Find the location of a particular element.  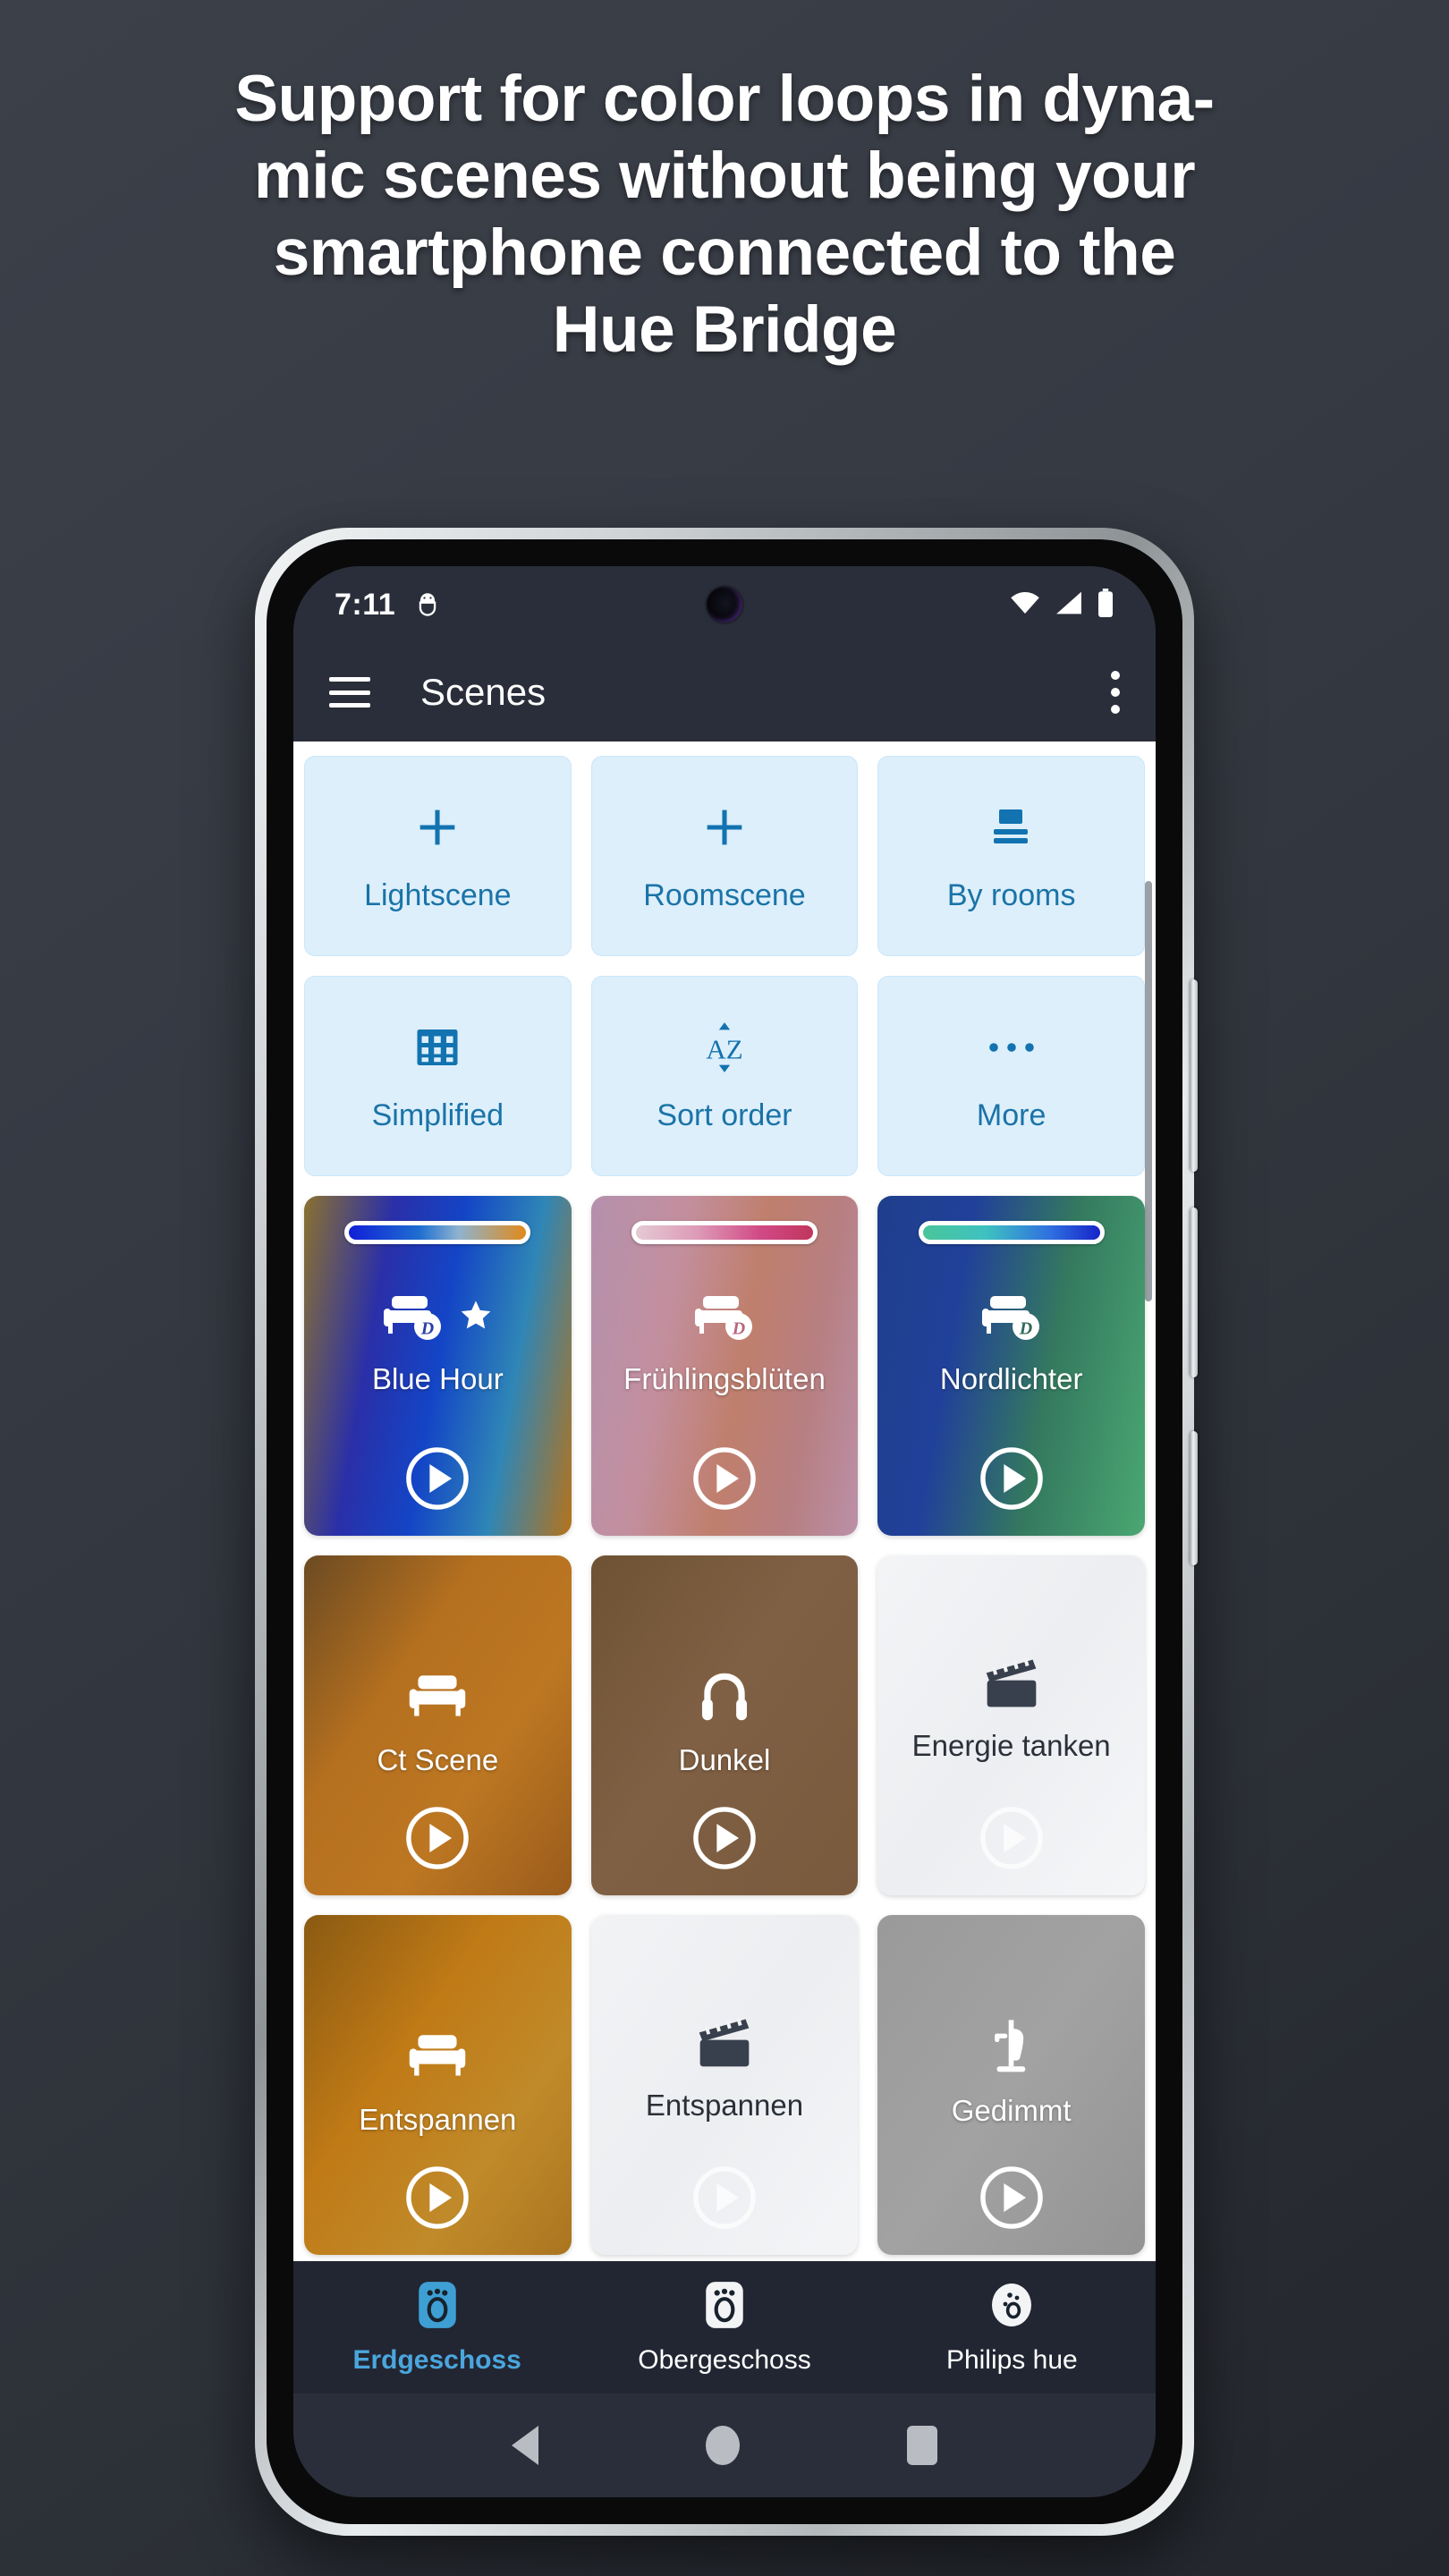

scene-row-3: Entspannen Entspannen Gedimmt is located at coordinates (724, 2085).